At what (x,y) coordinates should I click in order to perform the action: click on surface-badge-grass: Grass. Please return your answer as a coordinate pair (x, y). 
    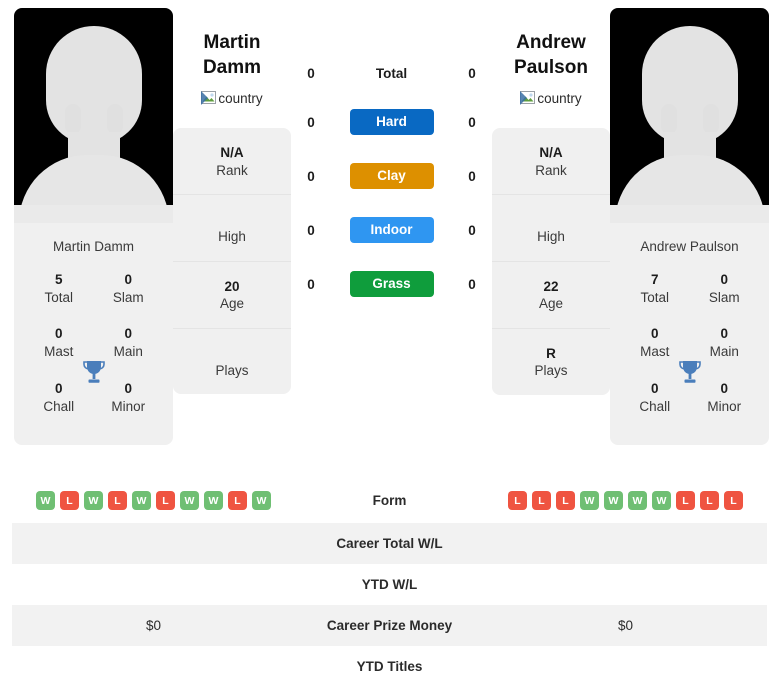
    Looking at the image, I should click on (391, 284).